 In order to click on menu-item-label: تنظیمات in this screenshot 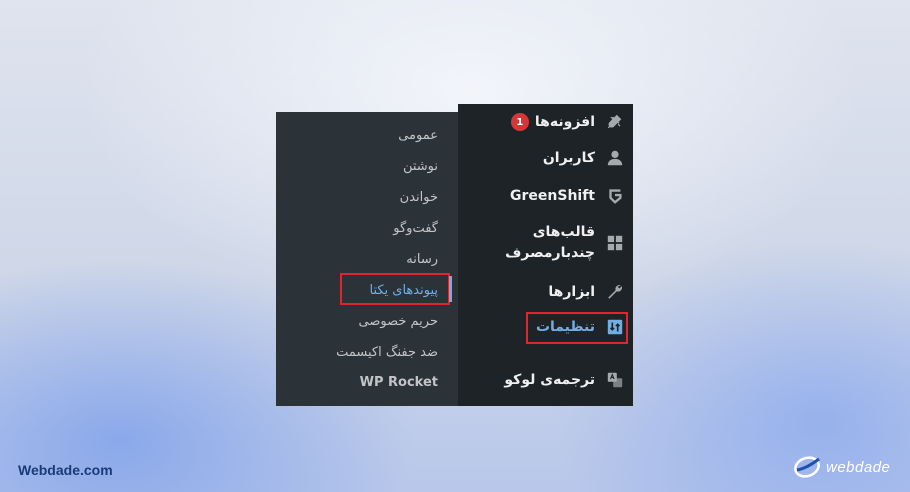, I will do `click(565, 327)`.